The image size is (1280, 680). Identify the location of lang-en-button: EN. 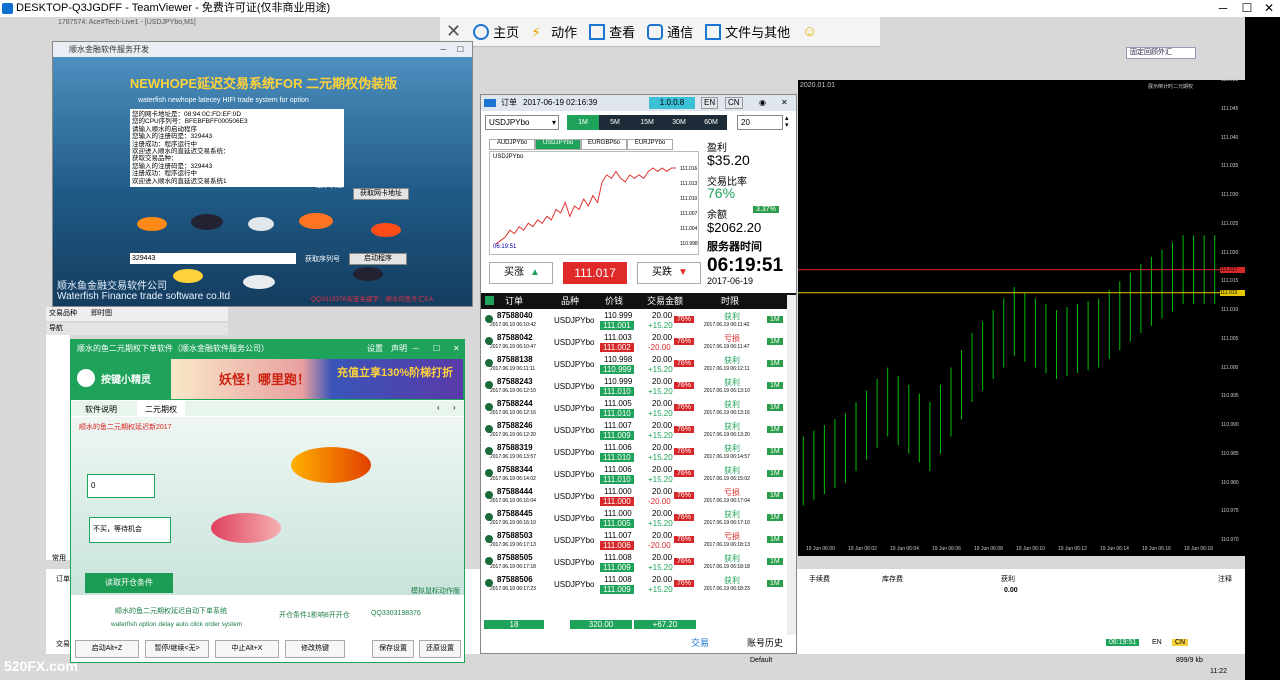
(710, 103).